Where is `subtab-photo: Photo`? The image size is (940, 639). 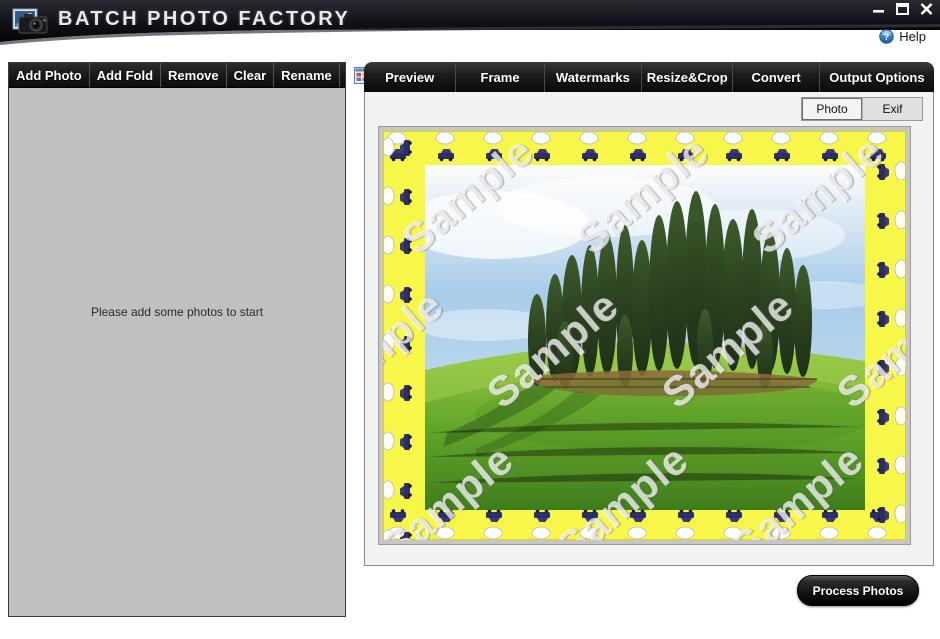
subtab-photo: Photo is located at coordinates (832, 109).